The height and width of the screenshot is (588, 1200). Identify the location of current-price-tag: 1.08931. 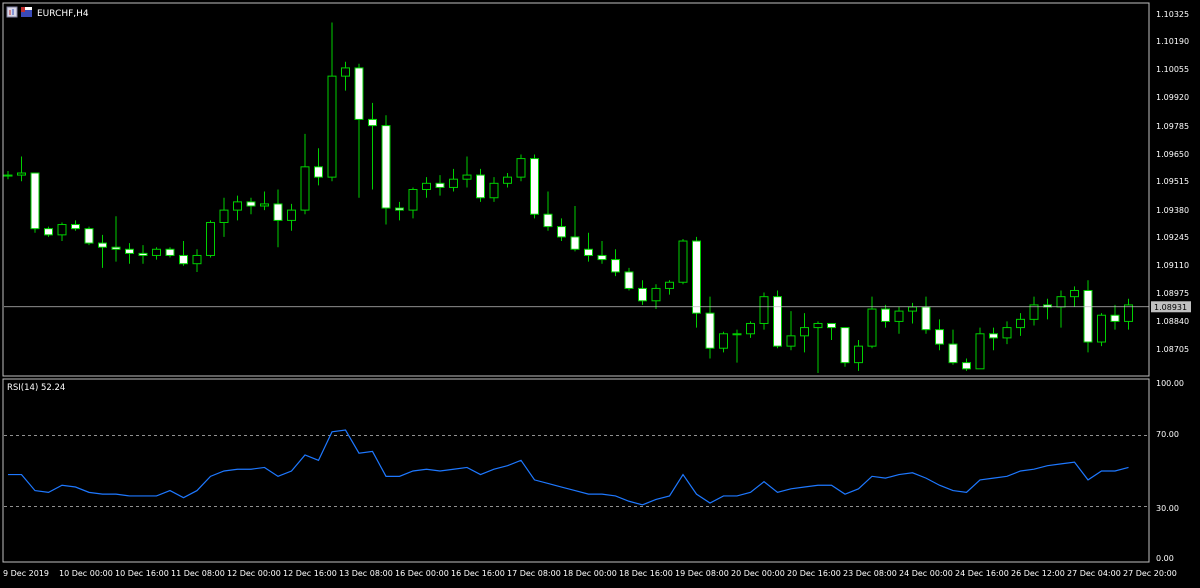
(1171, 307).